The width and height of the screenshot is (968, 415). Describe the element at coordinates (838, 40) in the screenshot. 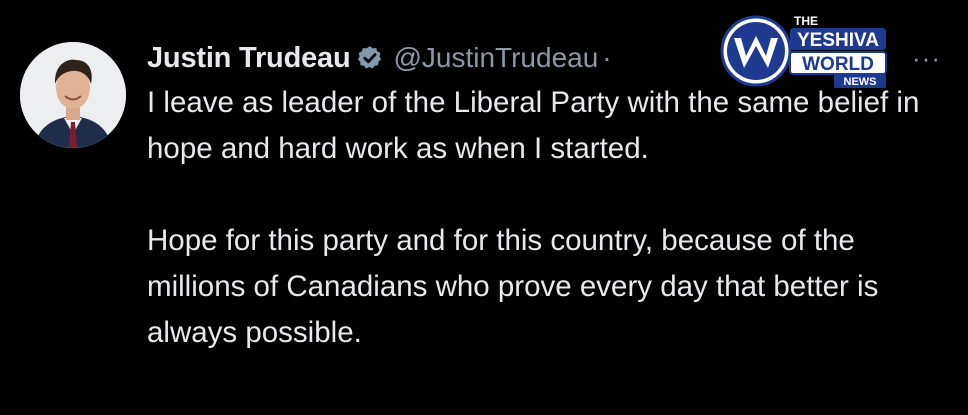

I see `watermark-line-2: YESHIVA` at that location.